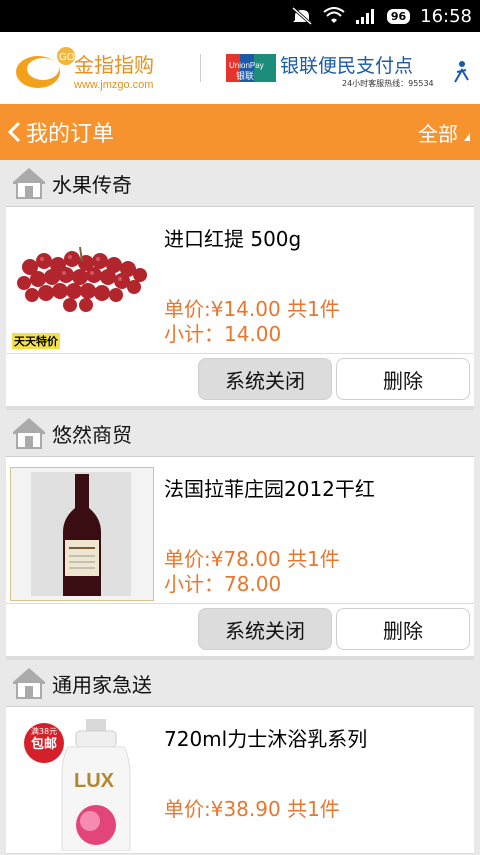  Describe the element at coordinates (398, 16) in the screenshot. I see `battery-badge: 96` at that location.